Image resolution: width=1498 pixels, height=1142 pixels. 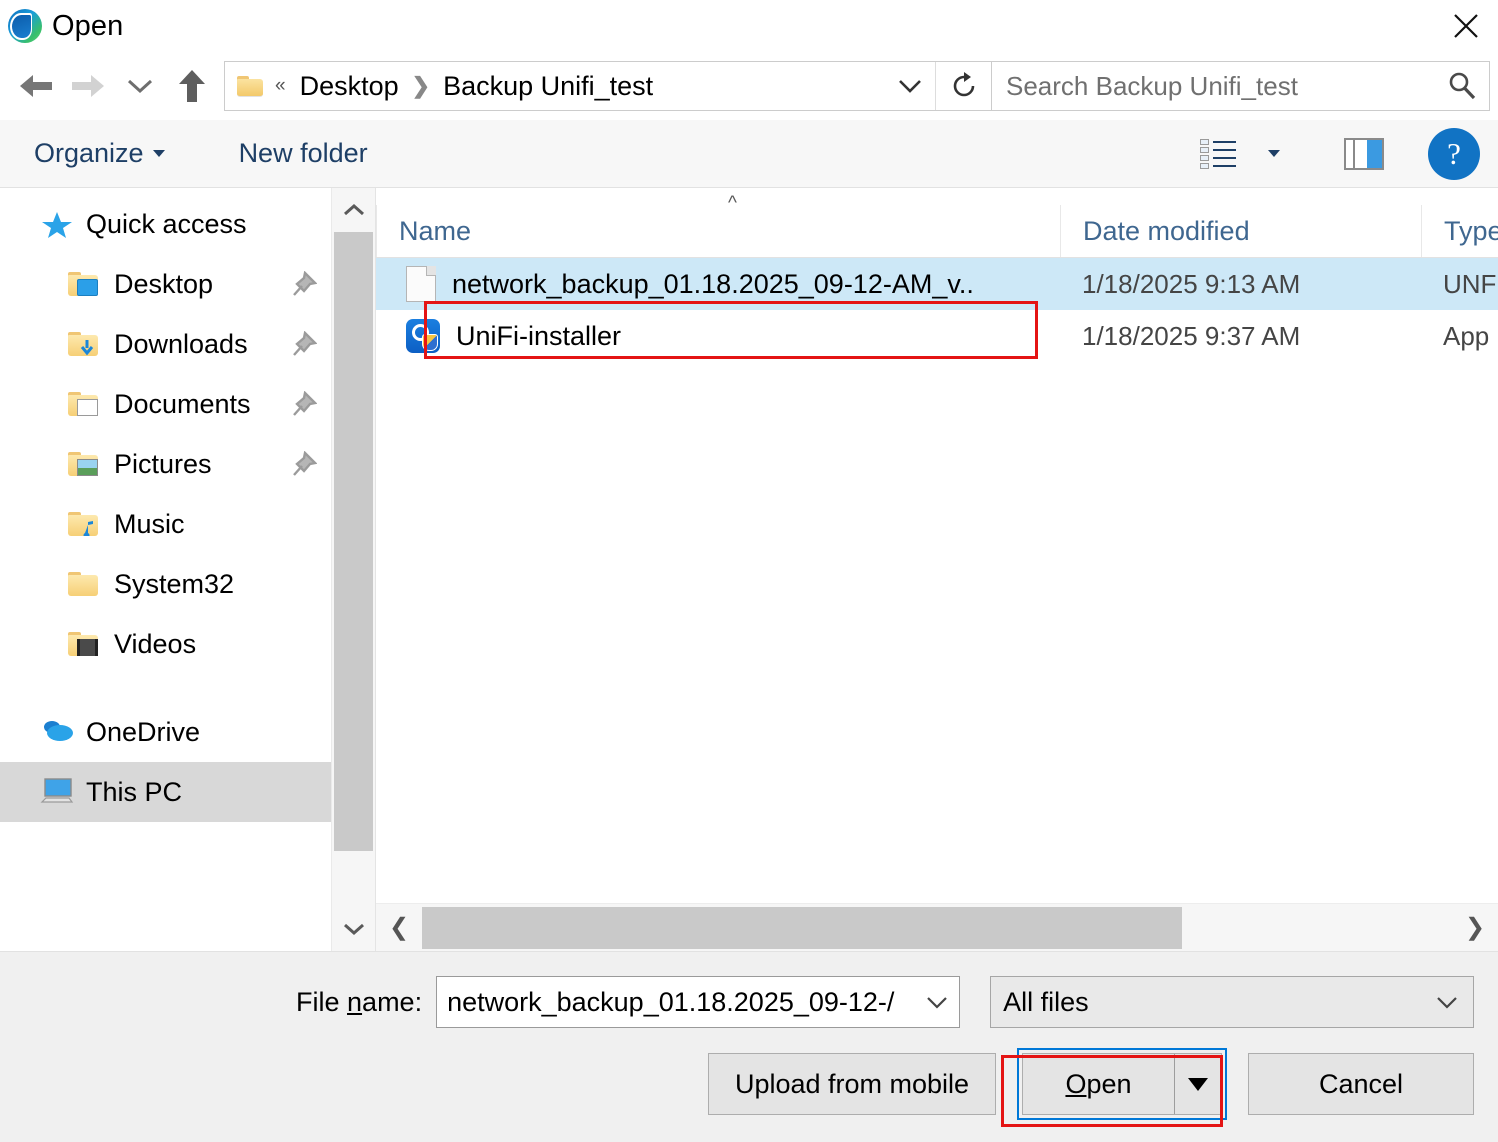 I want to click on edge-logo-icon, so click(x=25, y=26).